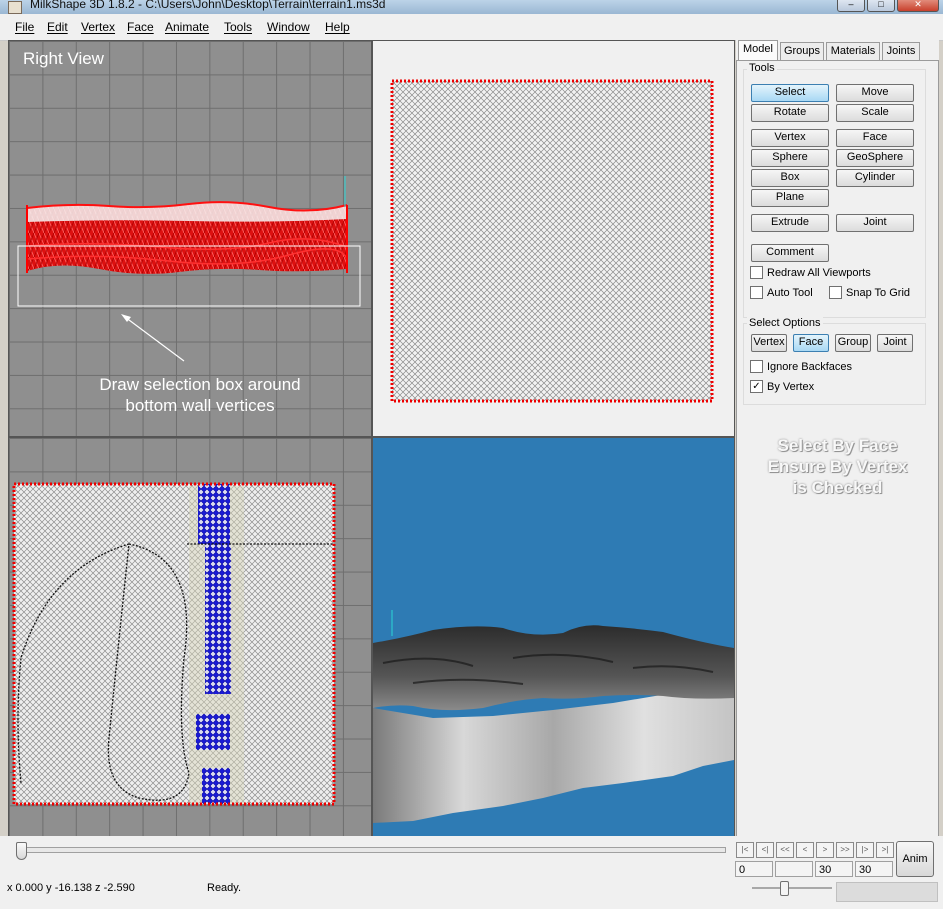 The height and width of the screenshot is (909, 943). Describe the element at coordinates (802, 51) in the screenshot. I see `tab-groups: Groups` at that location.